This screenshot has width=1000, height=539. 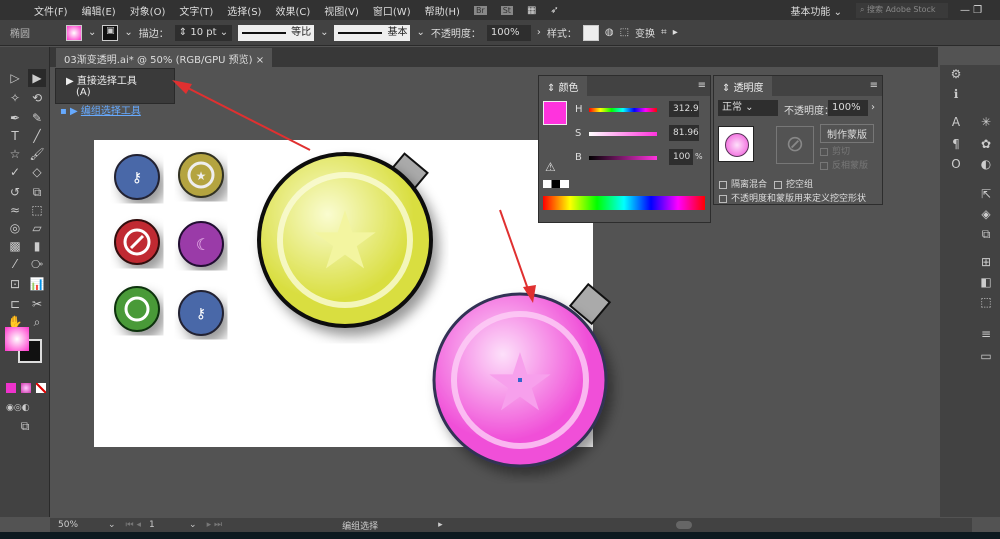 What do you see at coordinates (986, 235) in the screenshot?
I see `artboards-icon: ⧉` at bounding box center [986, 235].